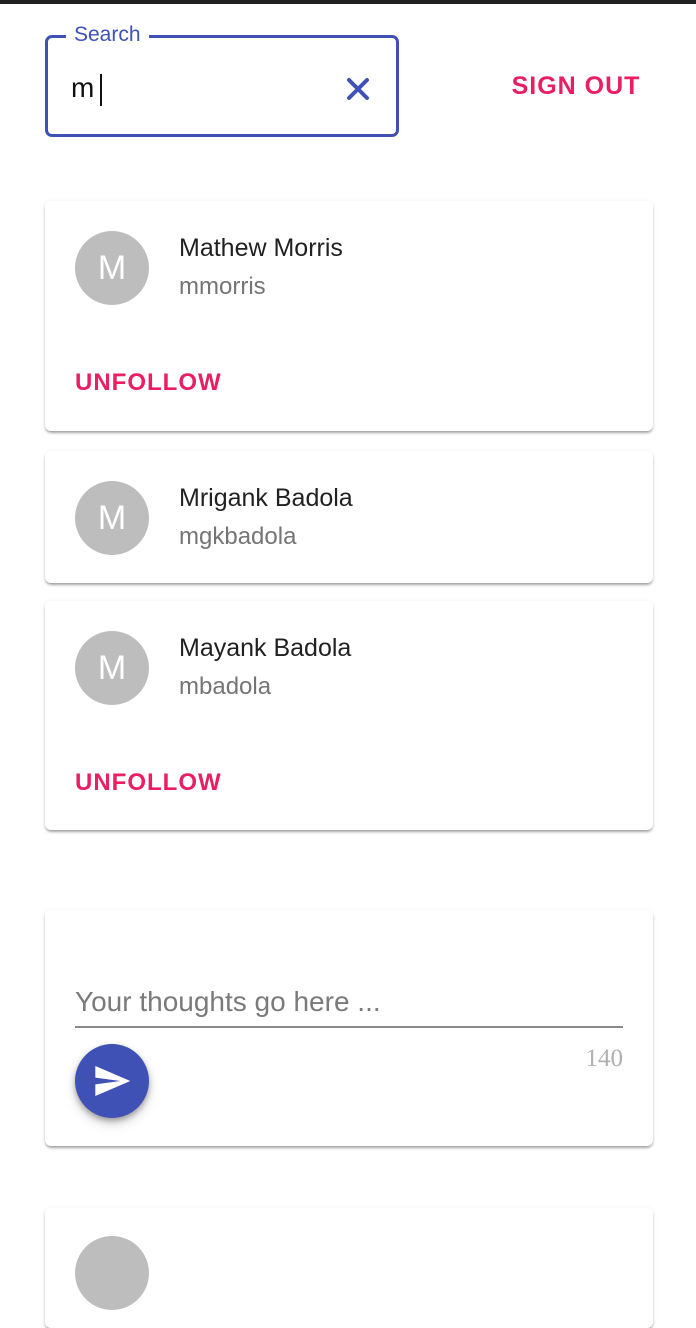  I want to click on user-handle: mgkbadola, so click(238, 536).